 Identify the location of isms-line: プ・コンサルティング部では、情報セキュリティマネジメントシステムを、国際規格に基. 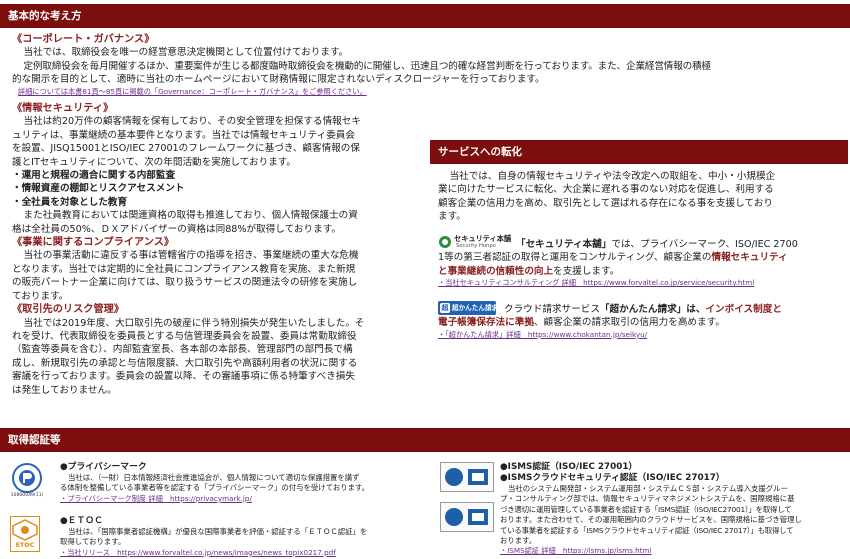
(647, 499).